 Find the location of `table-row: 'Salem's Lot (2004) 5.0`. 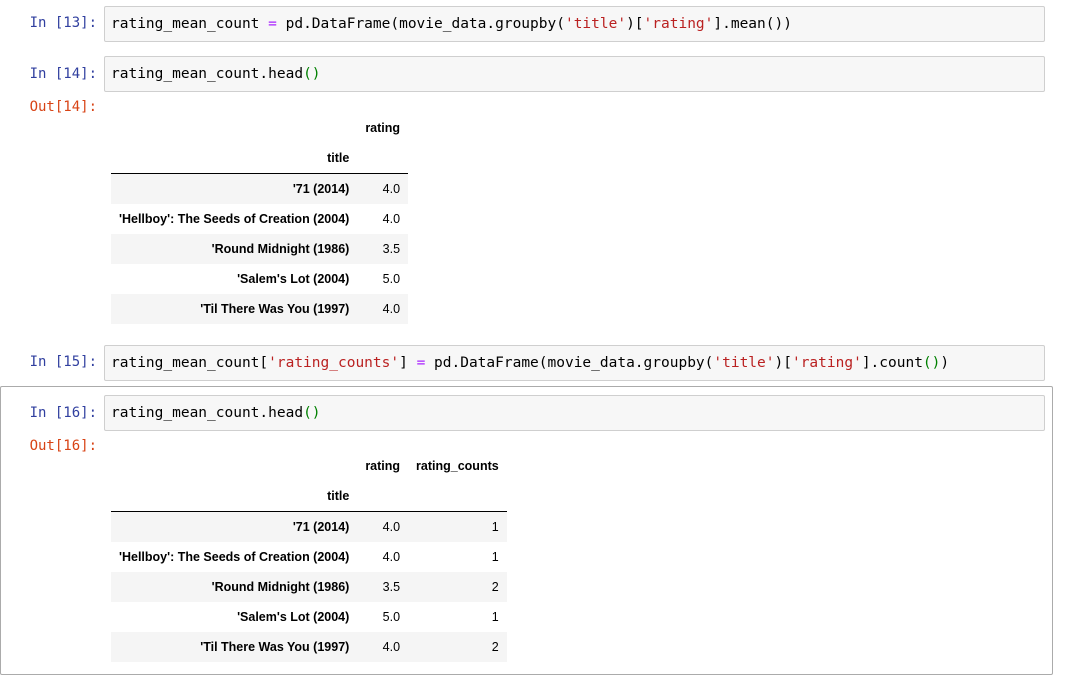

table-row: 'Salem's Lot (2004) 5.0 is located at coordinates (259, 279).